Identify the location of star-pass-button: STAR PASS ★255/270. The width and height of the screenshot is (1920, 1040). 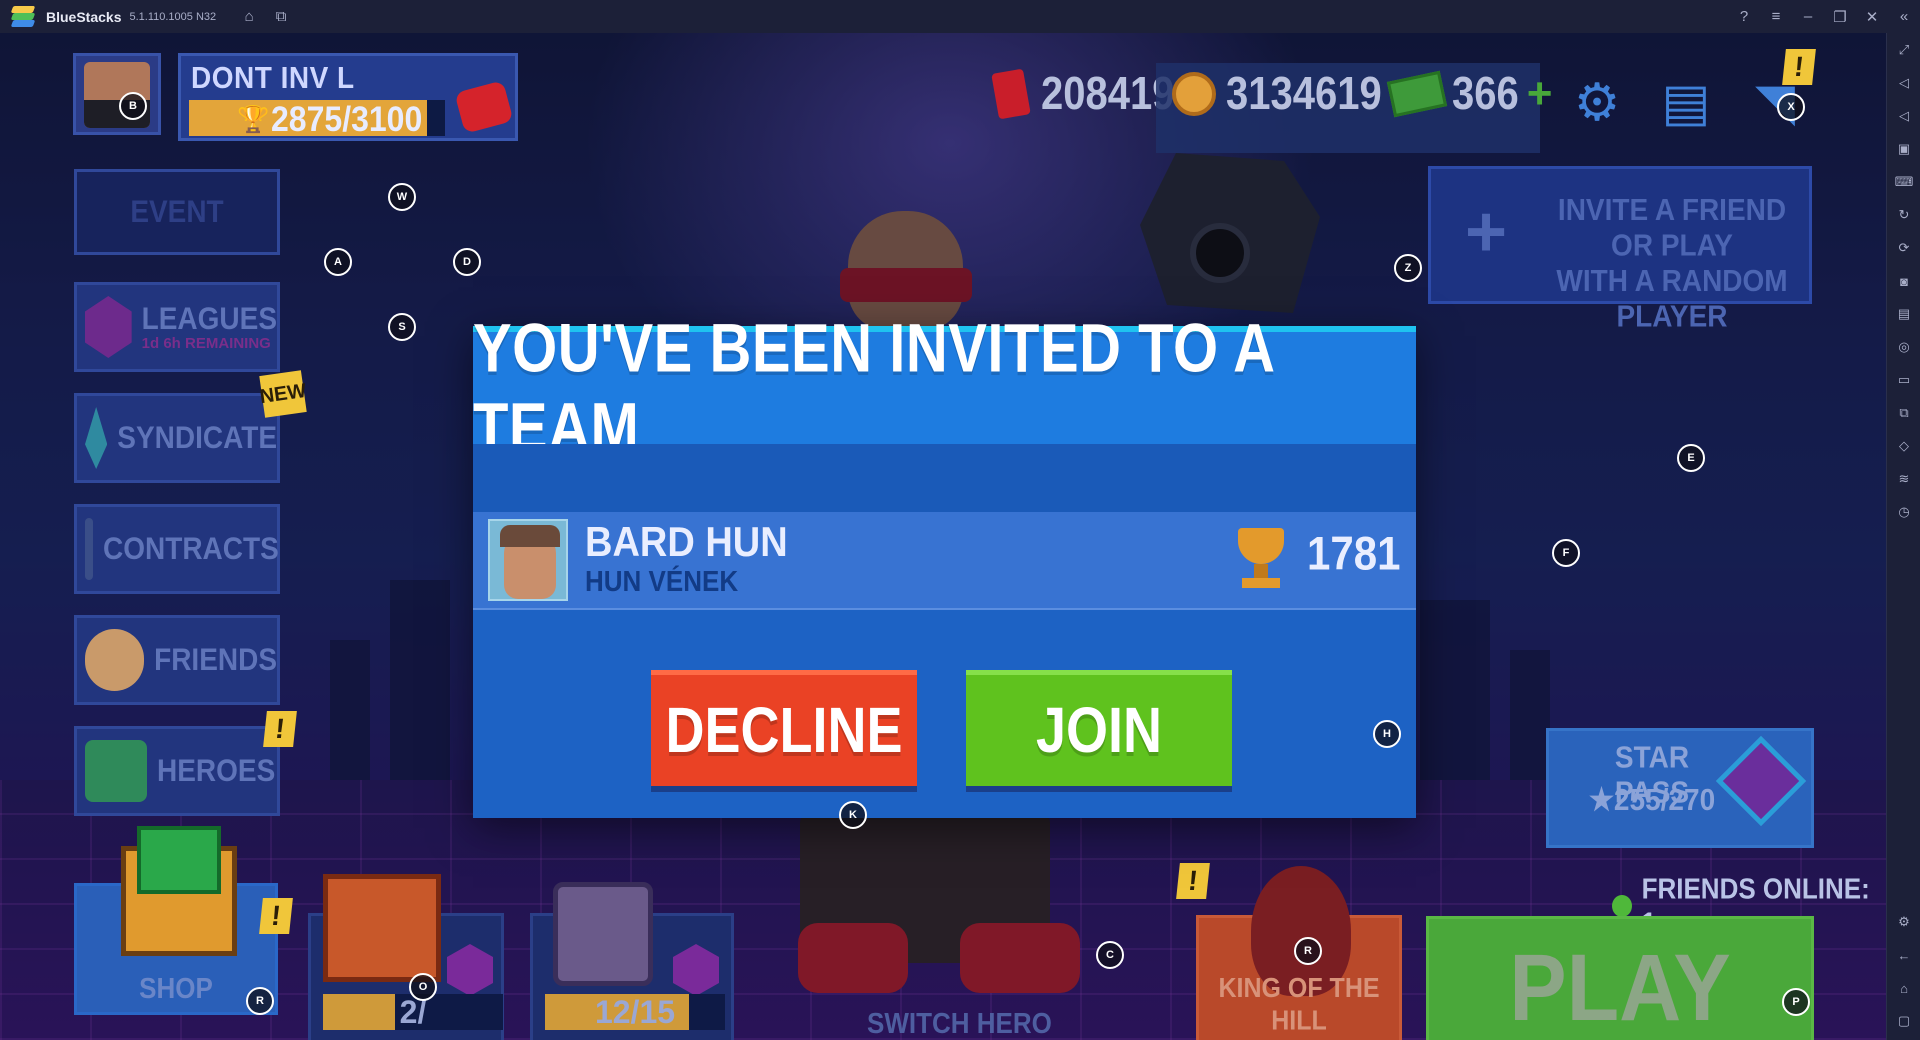
(1680, 788).